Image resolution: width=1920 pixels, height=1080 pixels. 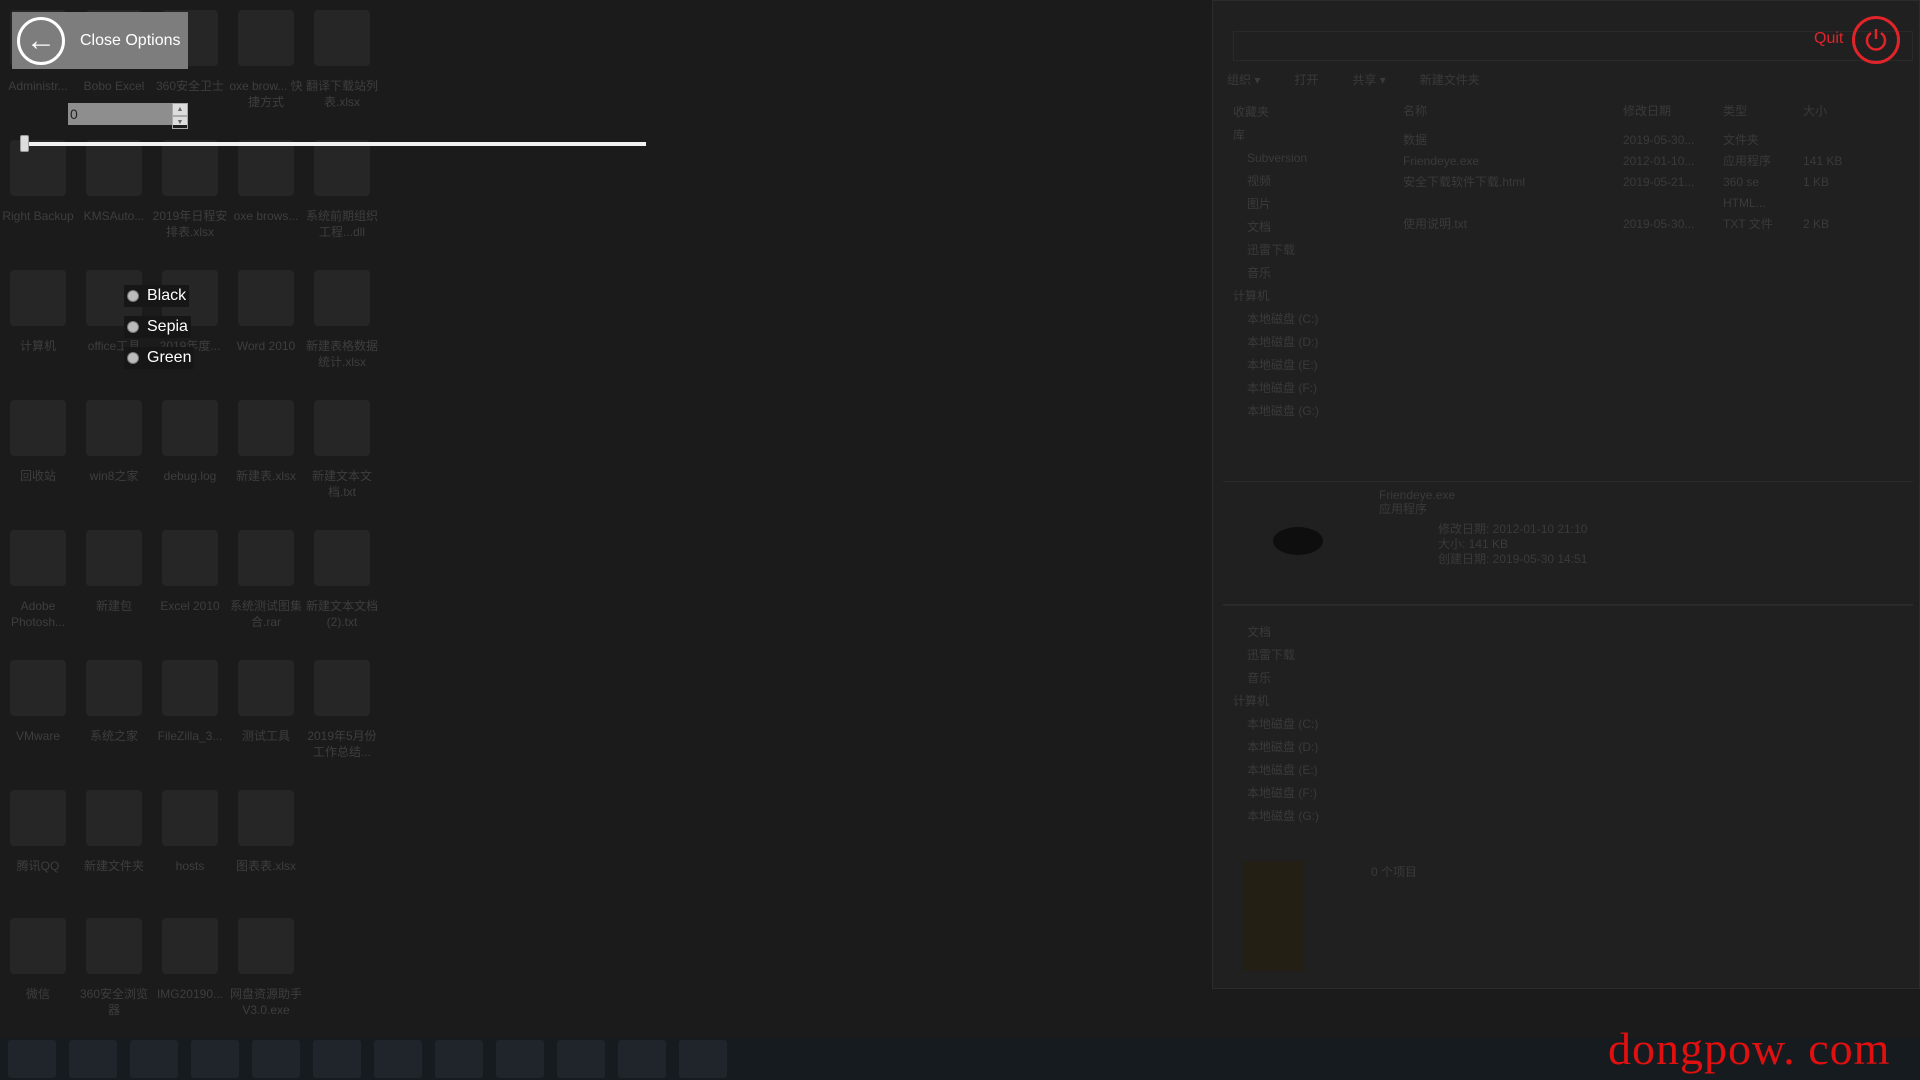 What do you see at coordinates (114, 832) in the screenshot?
I see `desktop-icon: 新建文件夹` at bounding box center [114, 832].